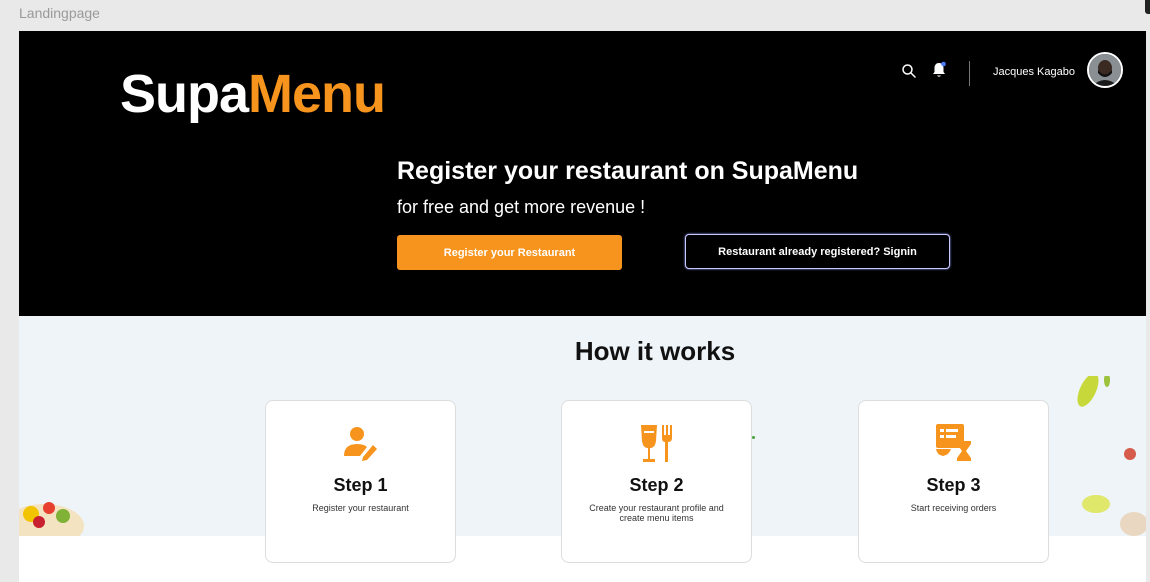 The height and width of the screenshot is (582, 1150). I want to click on register-restaurant-button: Register your Restaurant, so click(509, 252).